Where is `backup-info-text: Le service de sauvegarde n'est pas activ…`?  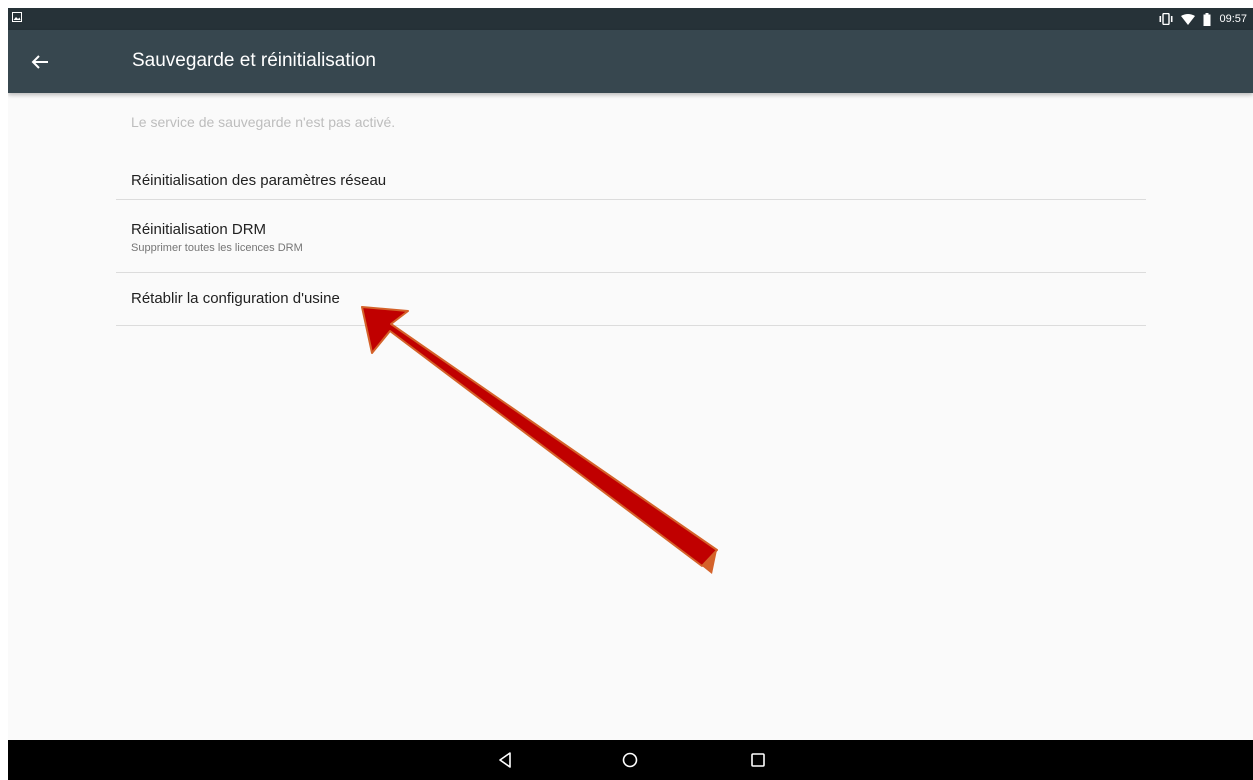
backup-info-text: Le service de sauvegarde n'est pas activ… is located at coordinates (263, 122).